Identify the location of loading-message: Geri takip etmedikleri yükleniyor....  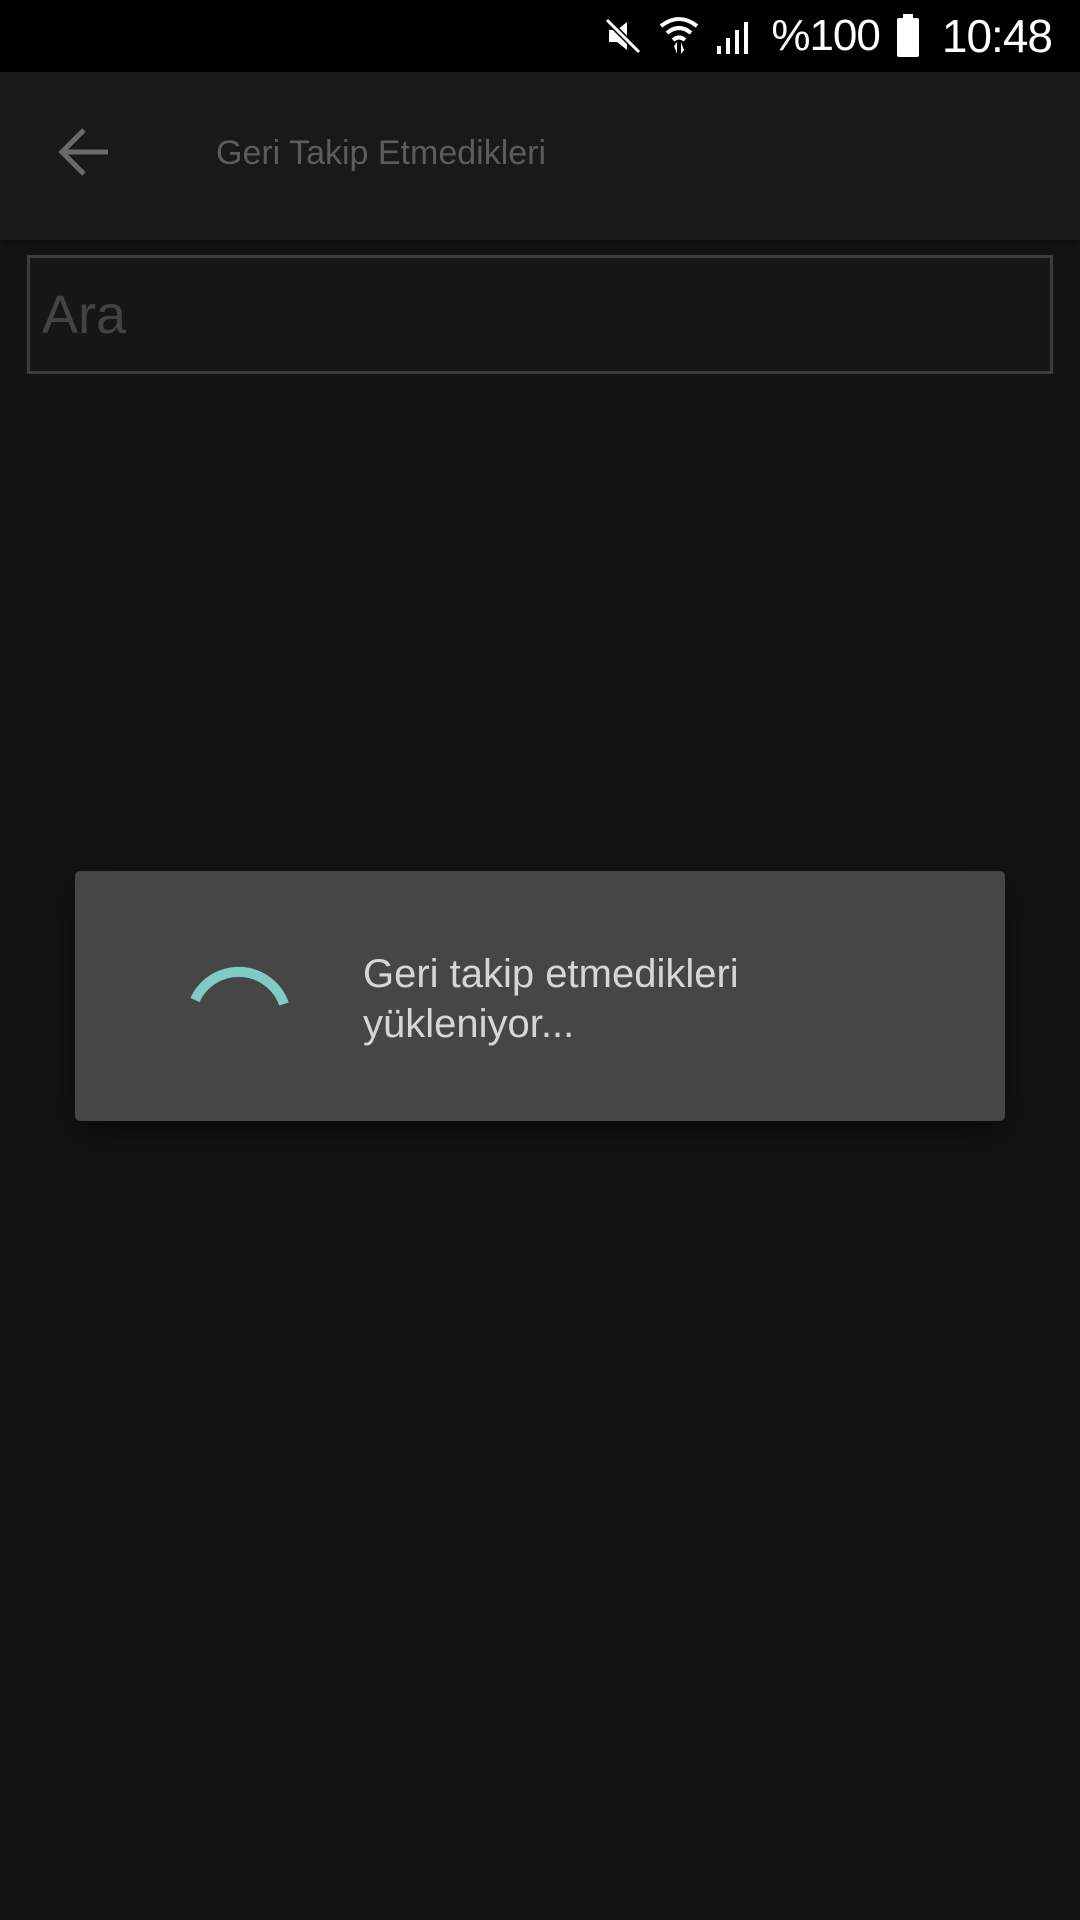
(551, 999).